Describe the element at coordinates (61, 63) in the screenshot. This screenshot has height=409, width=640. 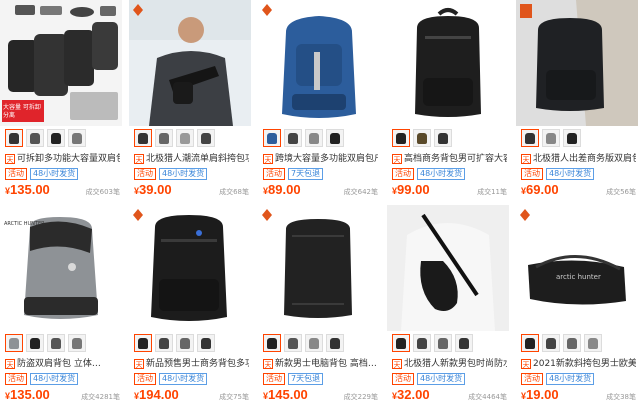
I see `product-image: 大容量 可拆卸分离` at that location.